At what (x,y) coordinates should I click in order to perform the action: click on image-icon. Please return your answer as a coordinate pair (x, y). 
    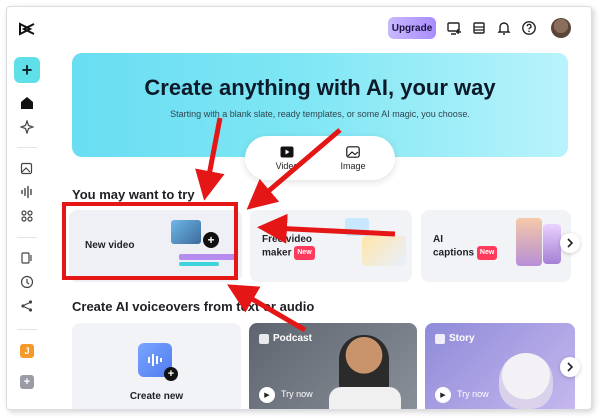
    Looking at the image, I should click on (353, 151).